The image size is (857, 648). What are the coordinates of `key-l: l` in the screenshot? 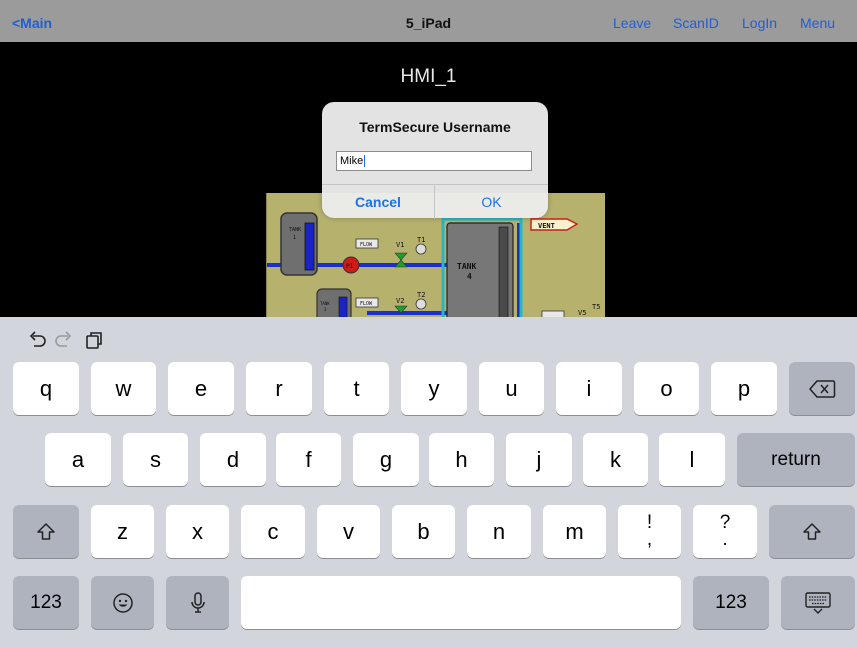 It's located at (692, 459).